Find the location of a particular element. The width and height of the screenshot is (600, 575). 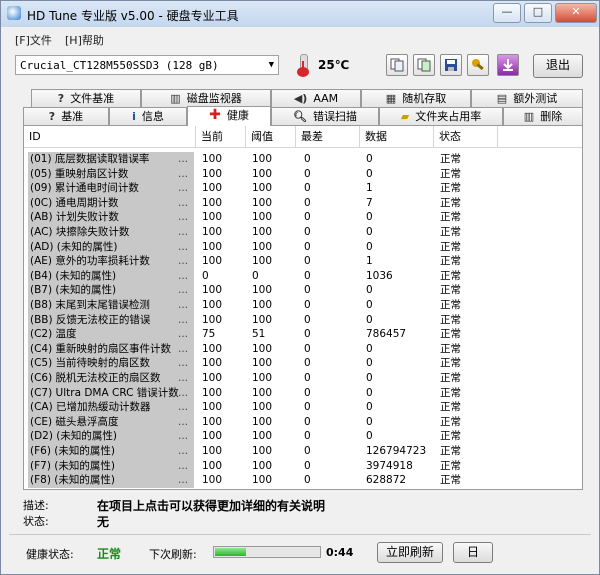

table-row: (B7) (未知的属性)... 100 100 0 0 正常 is located at coordinates (303, 290).